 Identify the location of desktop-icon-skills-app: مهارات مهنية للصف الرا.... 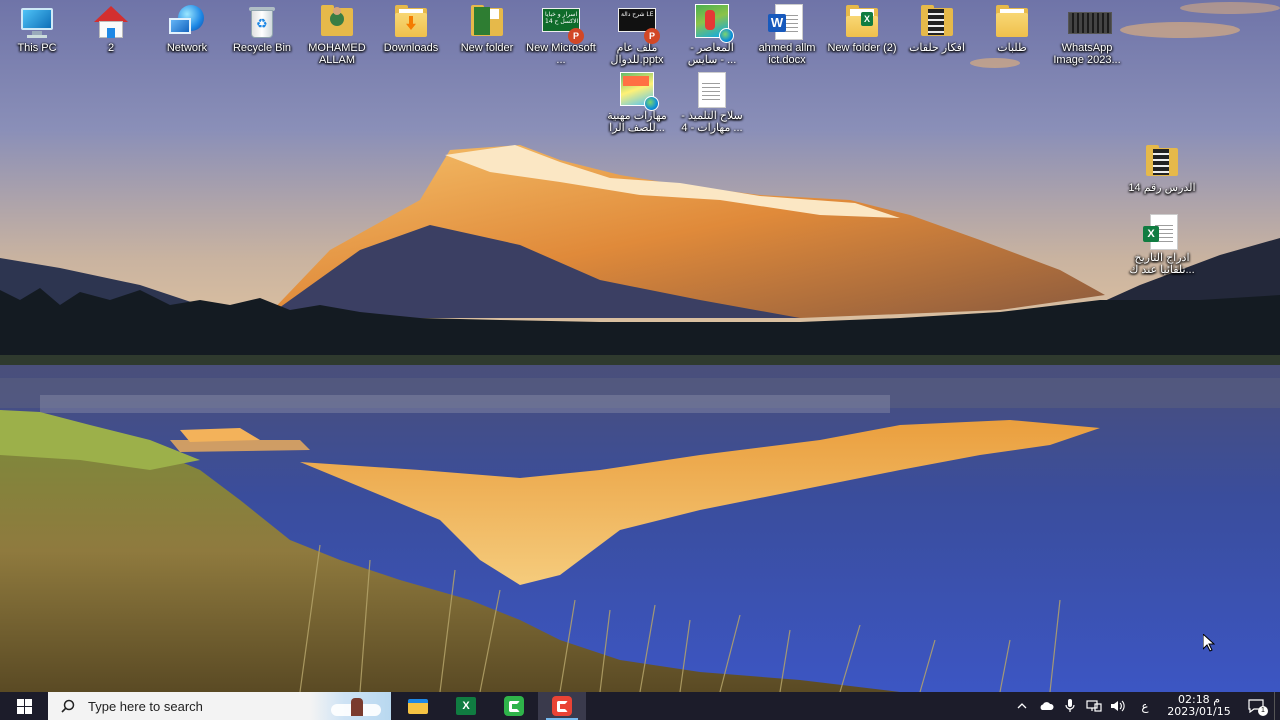
(637, 103).